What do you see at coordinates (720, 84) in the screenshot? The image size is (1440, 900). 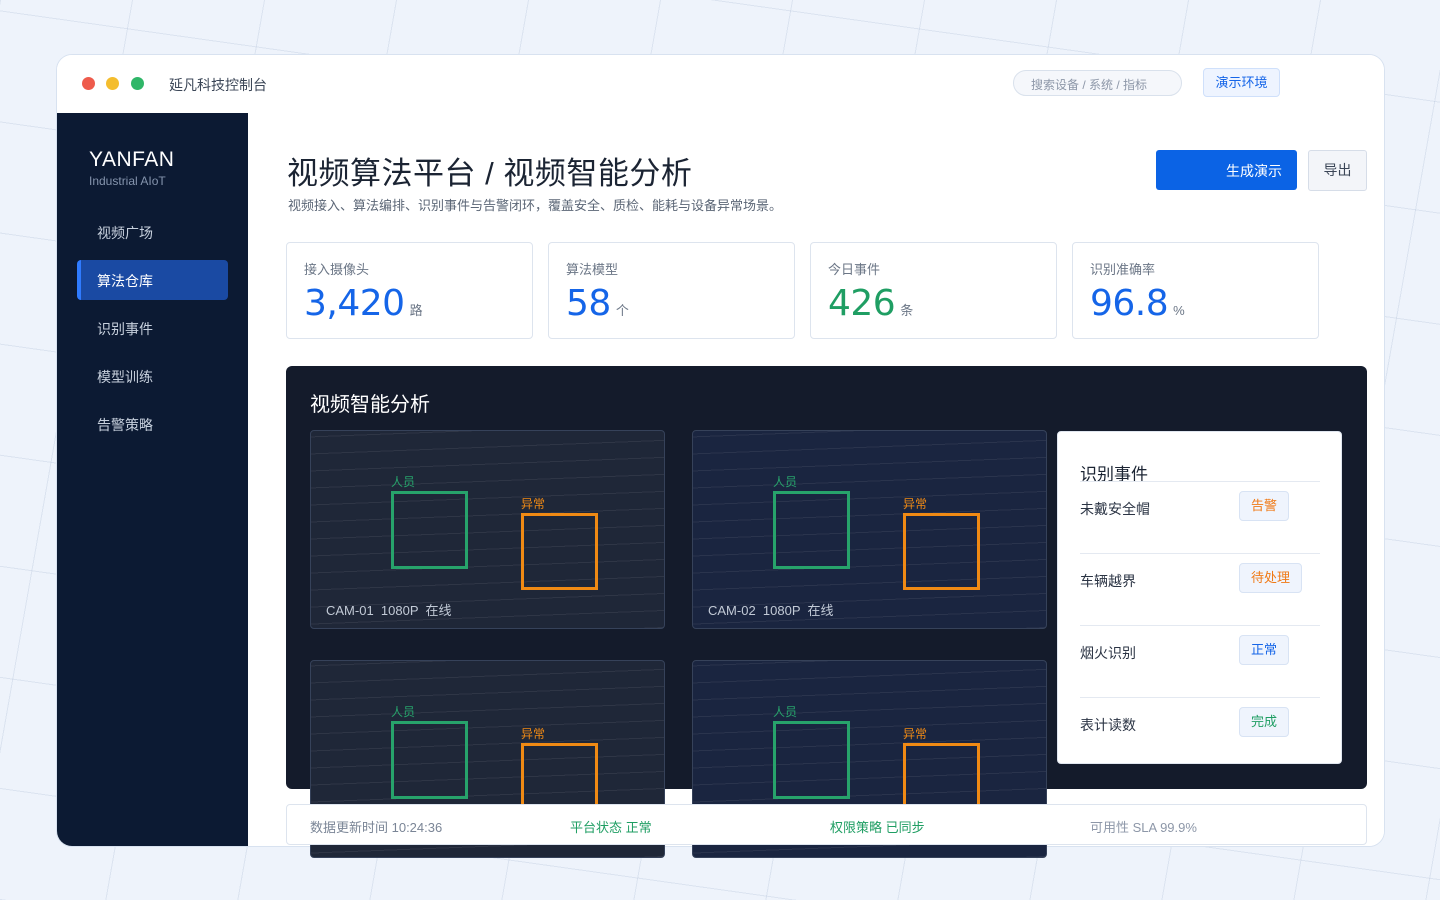 I see `title-bar: 延凡科技控制台 搜索设备 / 系统 / 指标 演示环境` at bounding box center [720, 84].